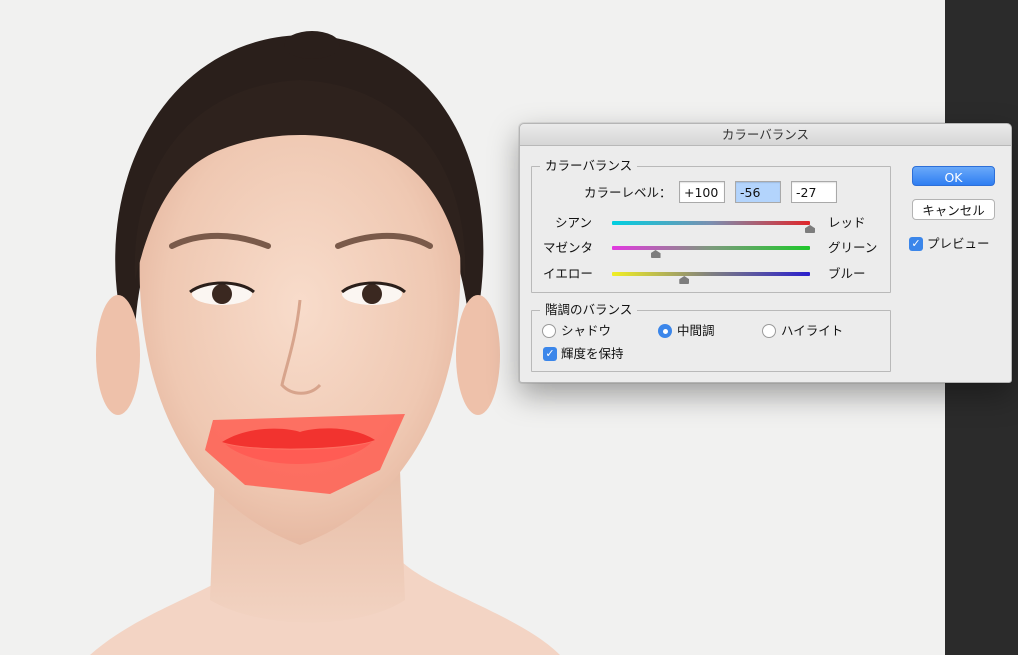 The width and height of the screenshot is (1018, 655). What do you see at coordinates (958, 244) in the screenshot?
I see `preview-label: プレビュー` at bounding box center [958, 244].